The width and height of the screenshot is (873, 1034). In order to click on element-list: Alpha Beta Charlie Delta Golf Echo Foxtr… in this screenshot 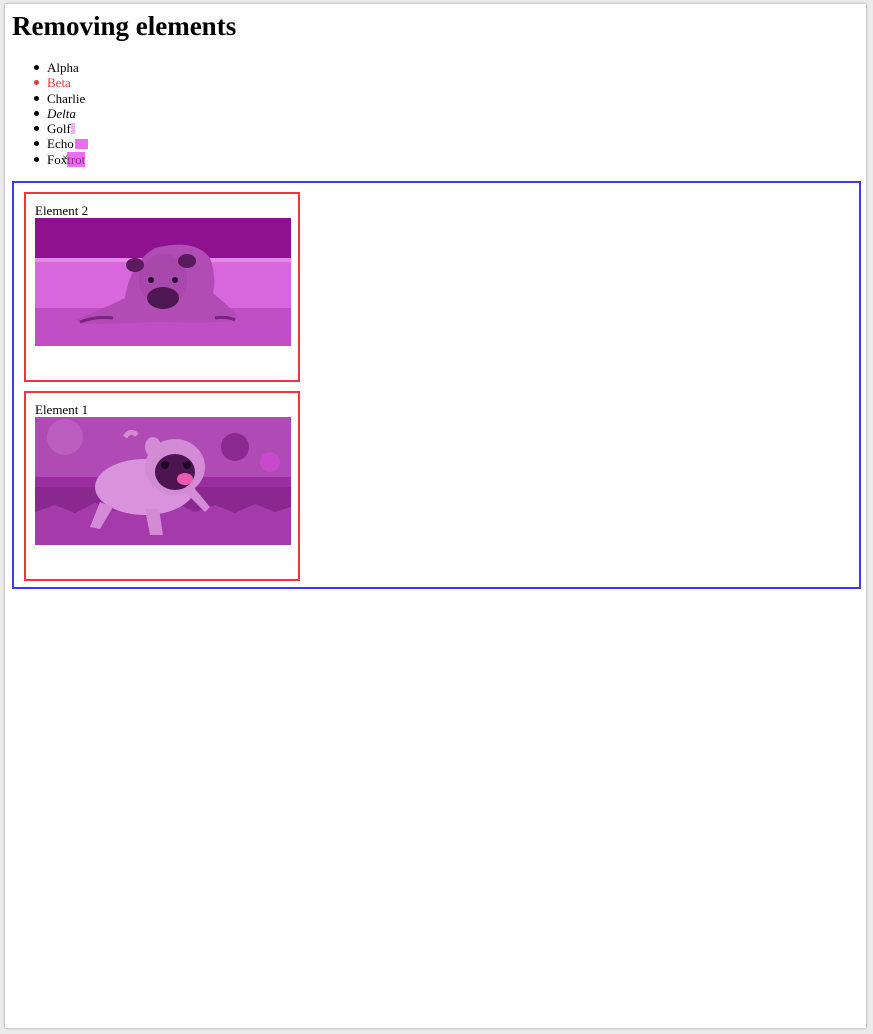, I will do `click(61, 113)`.